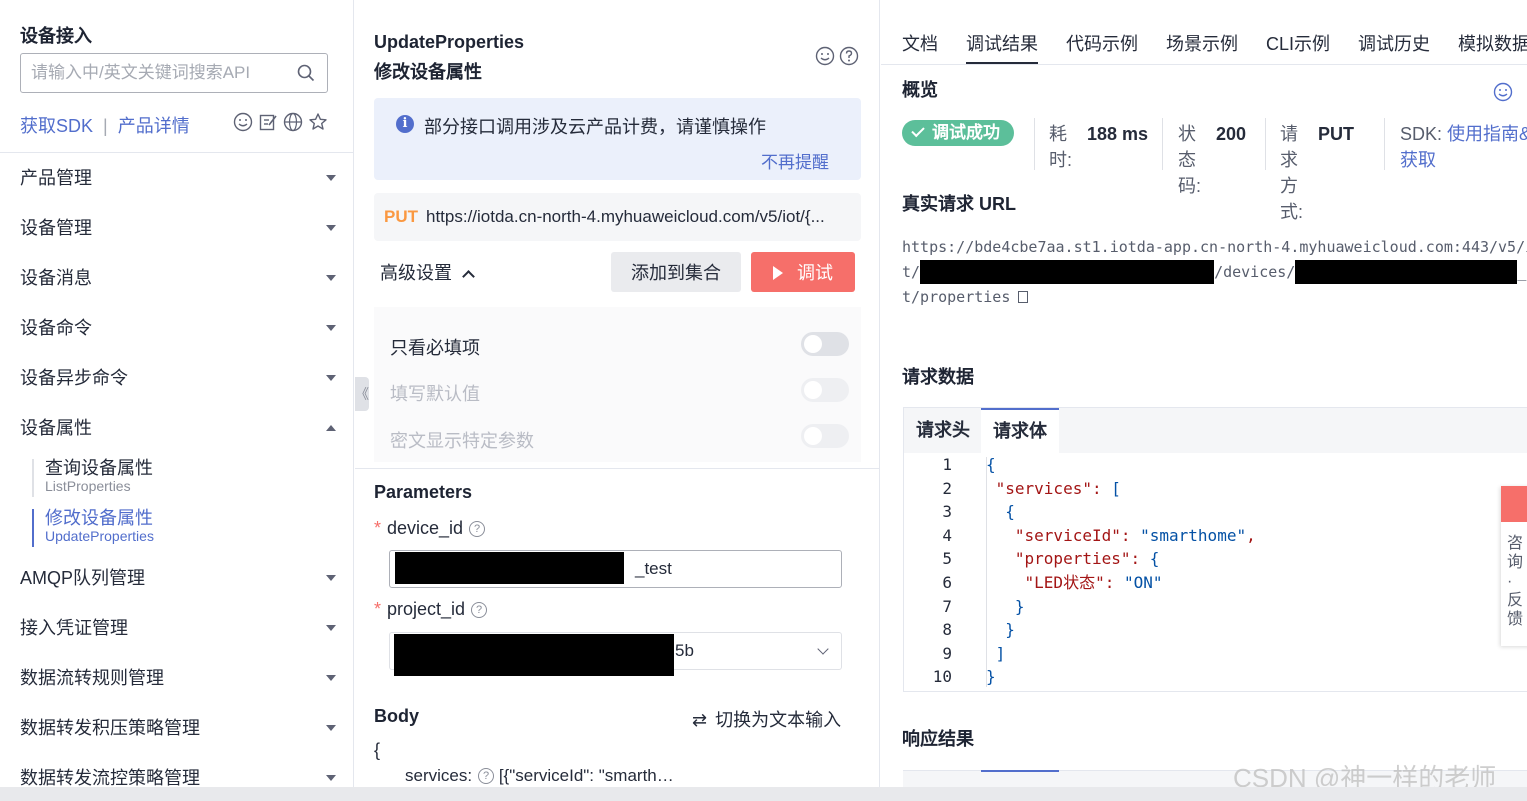 This screenshot has height=801, width=1527. What do you see at coordinates (795, 160) in the screenshot?
I see `dont-remind-link: 不再提醒` at bounding box center [795, 160].